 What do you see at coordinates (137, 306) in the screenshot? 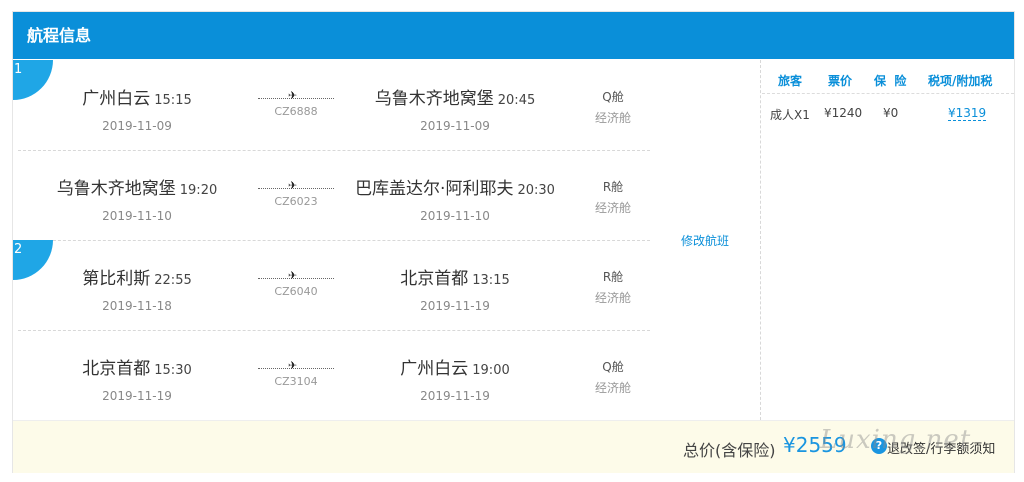
I see `departure-date: 2019-11-18` at bounding box center [137, 306].